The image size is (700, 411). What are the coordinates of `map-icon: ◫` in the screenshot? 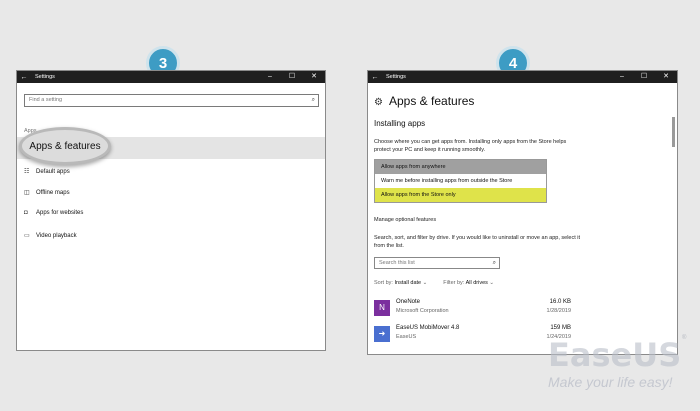 It's located at (27, 193).